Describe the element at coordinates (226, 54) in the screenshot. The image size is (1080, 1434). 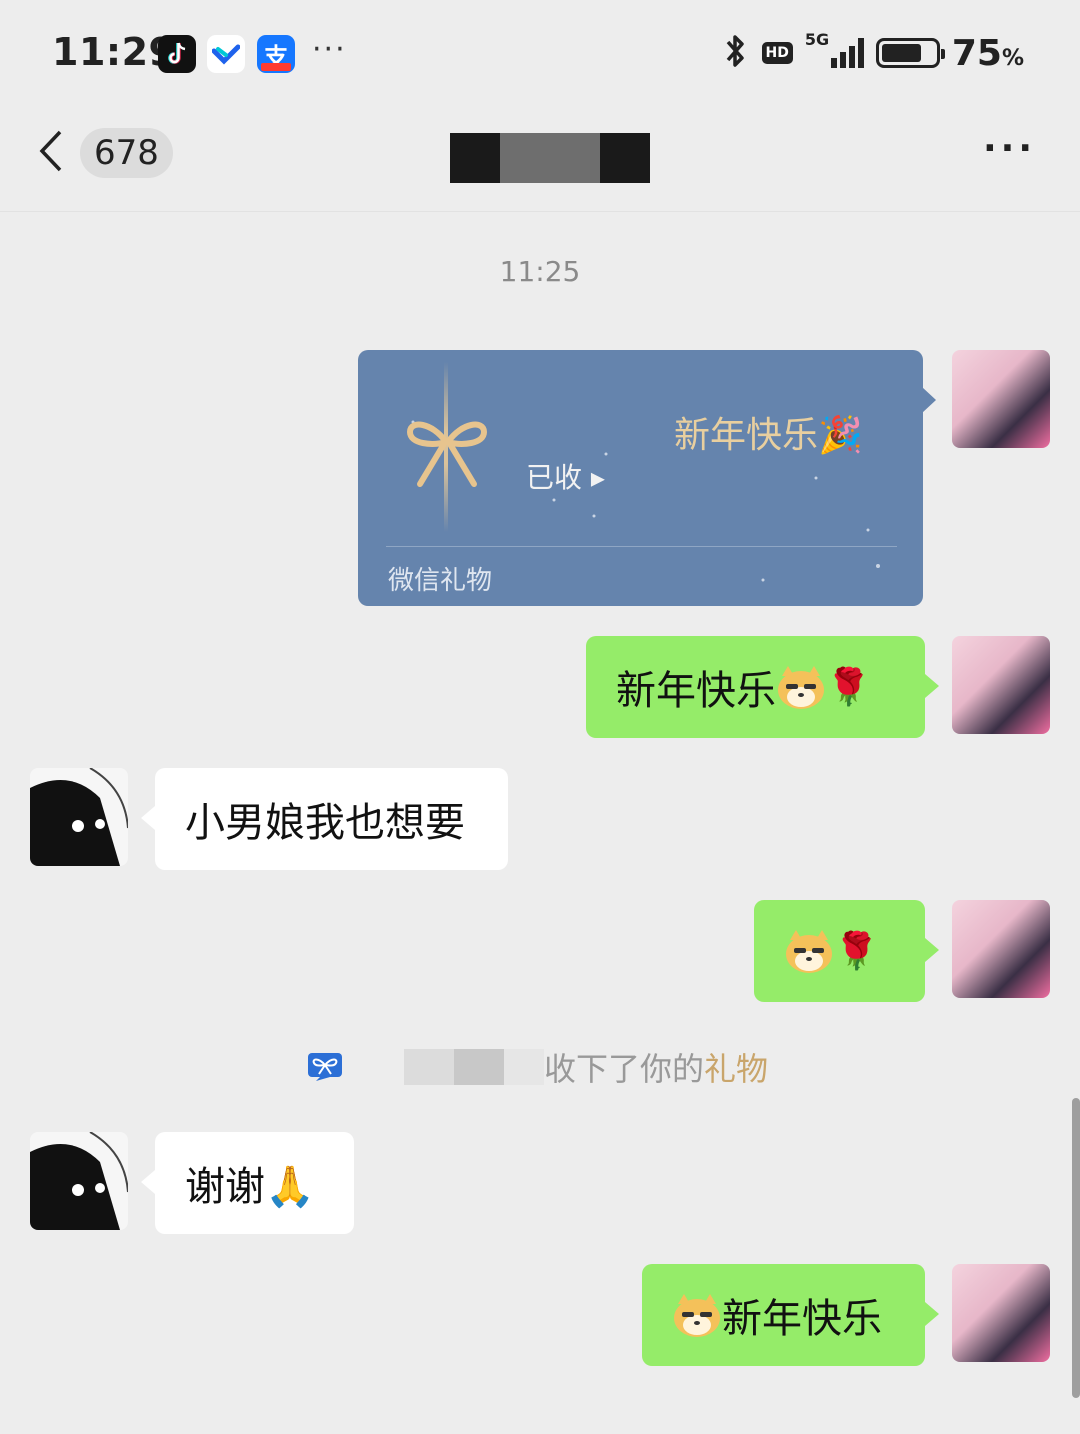
I see `feishu-icon` at that location.